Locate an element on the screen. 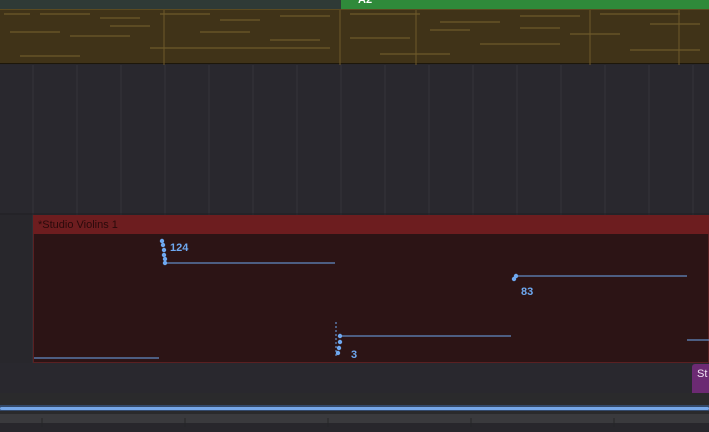 Image resolution: width=709 pixels, height=432 pixels. footer-row is located at coordinates (354, 420).